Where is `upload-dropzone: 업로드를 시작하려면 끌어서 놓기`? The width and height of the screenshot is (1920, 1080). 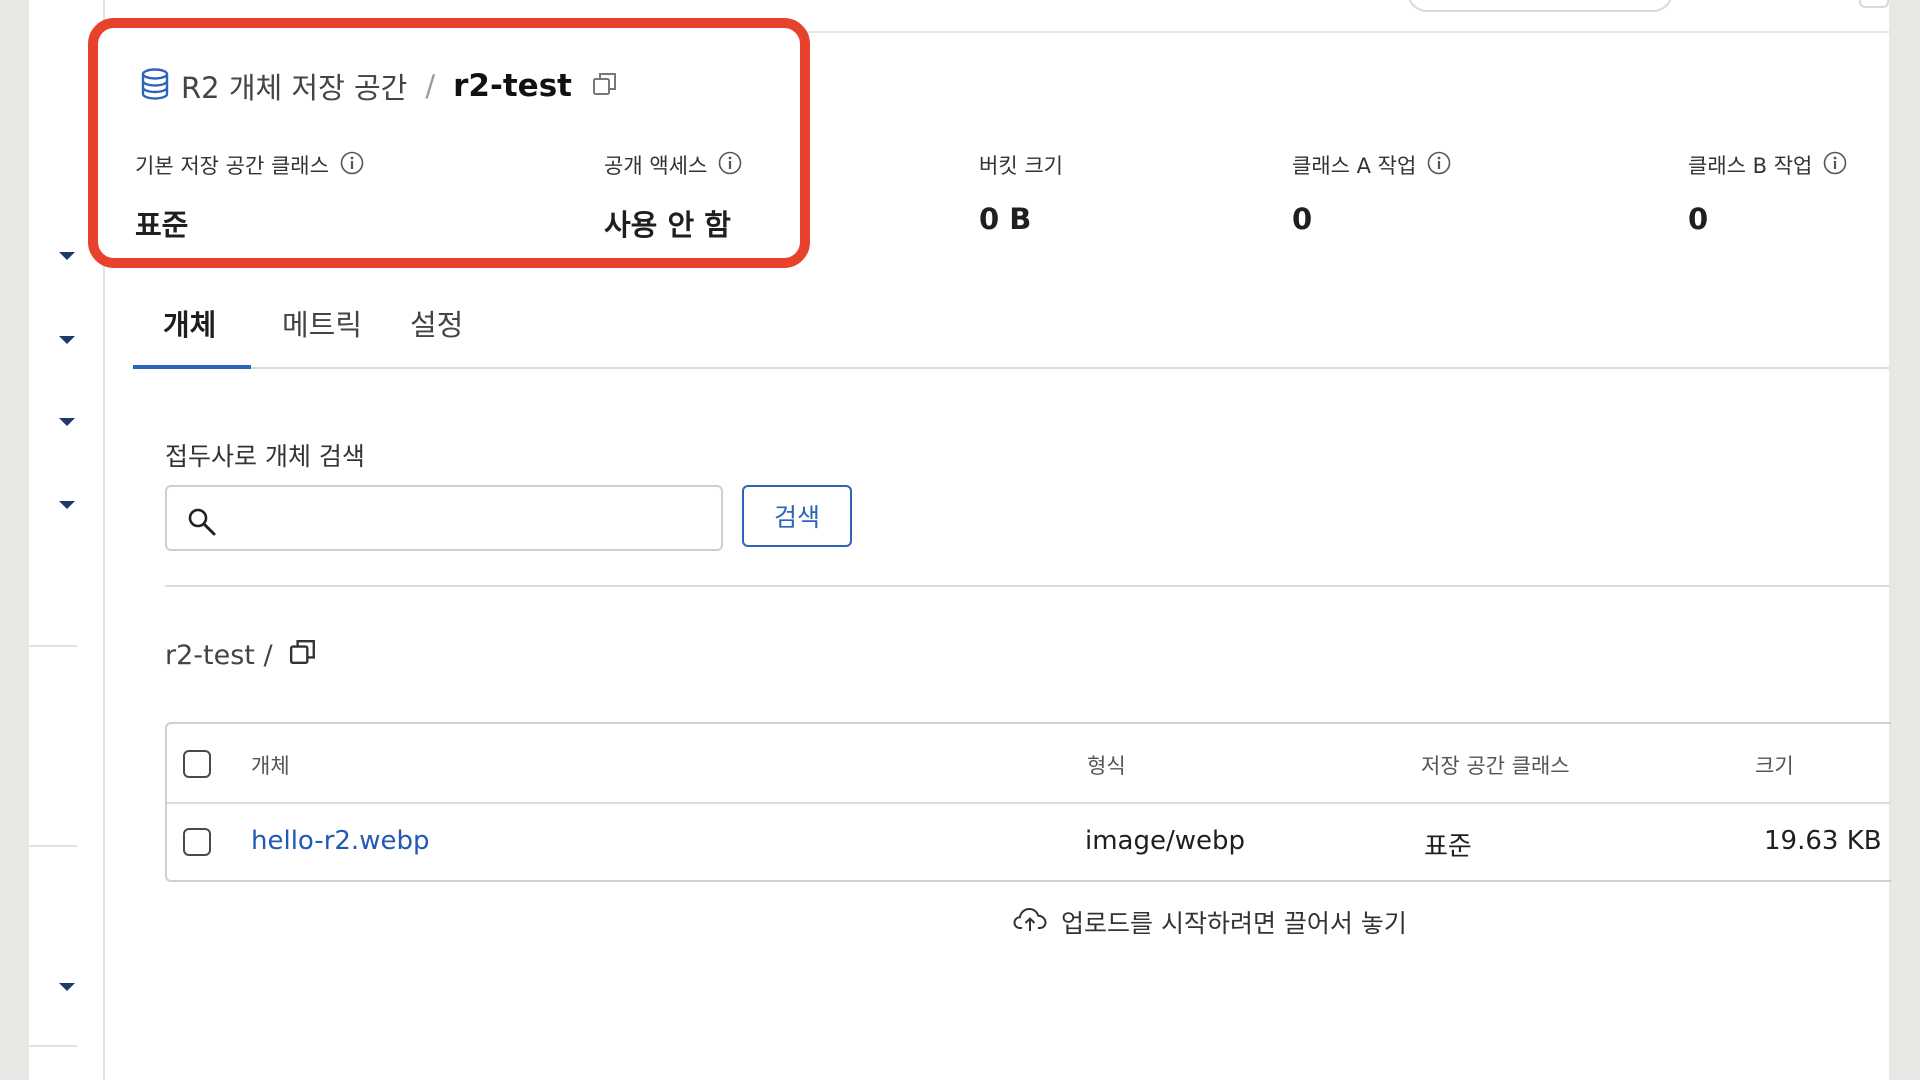
upload-dropzone: 업로드를 시작하려면 끌어서 놓기 is located at coordinates (1210, 922).